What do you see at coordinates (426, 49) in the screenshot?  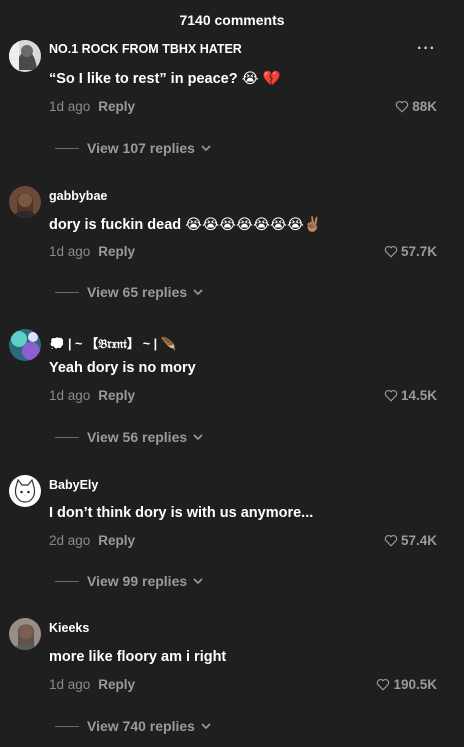 I see `more-options-icon: ···` at bounding box center [426, 49].